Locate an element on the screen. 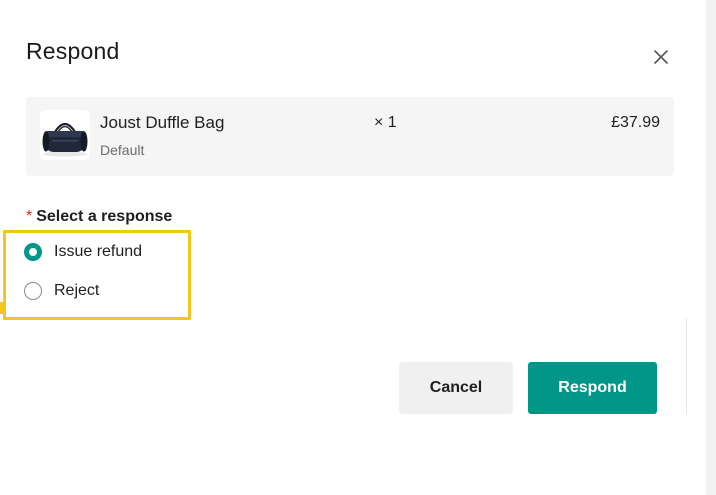 This screenshot has width=716, height=495. order-item-card: Joust Duffle Bag Default × 1 £37.99 is located at coordinates (350, 136).